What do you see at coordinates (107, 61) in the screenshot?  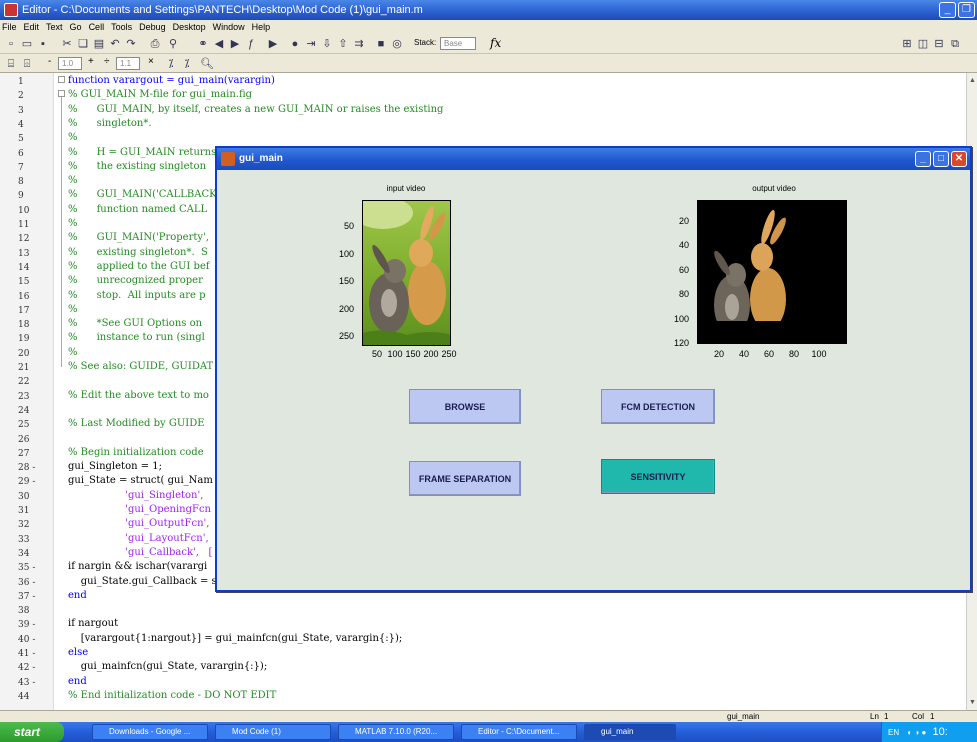 I see `divide-button: ÷` at bounding box center [107, 61].